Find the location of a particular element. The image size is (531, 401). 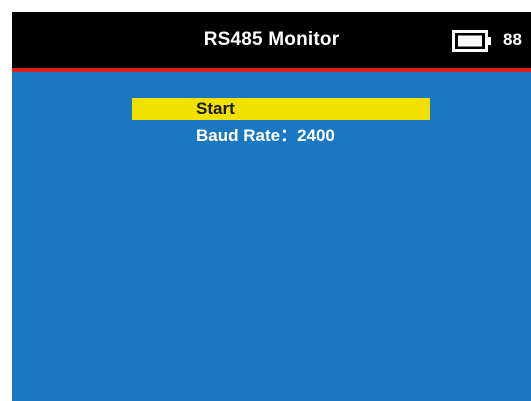

title-bar: RS485 Monitor 88 is located at coordinates (271, 40).